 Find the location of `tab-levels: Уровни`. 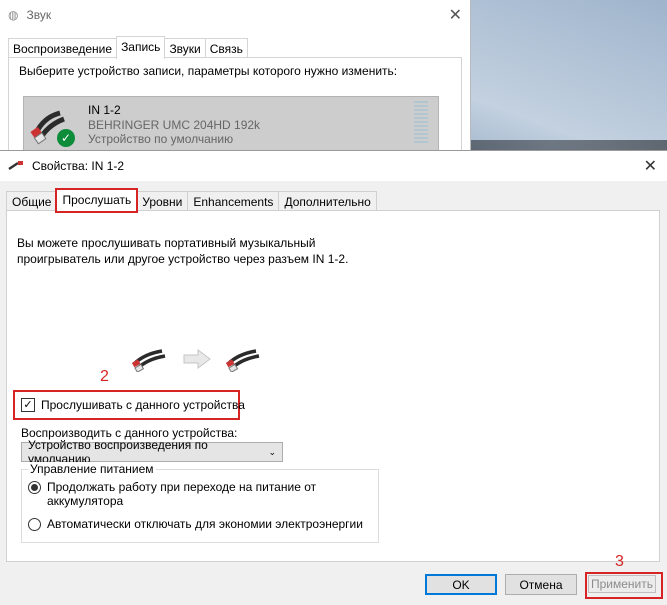

tab-levels: Уровни is located at coordinates (162, 201).